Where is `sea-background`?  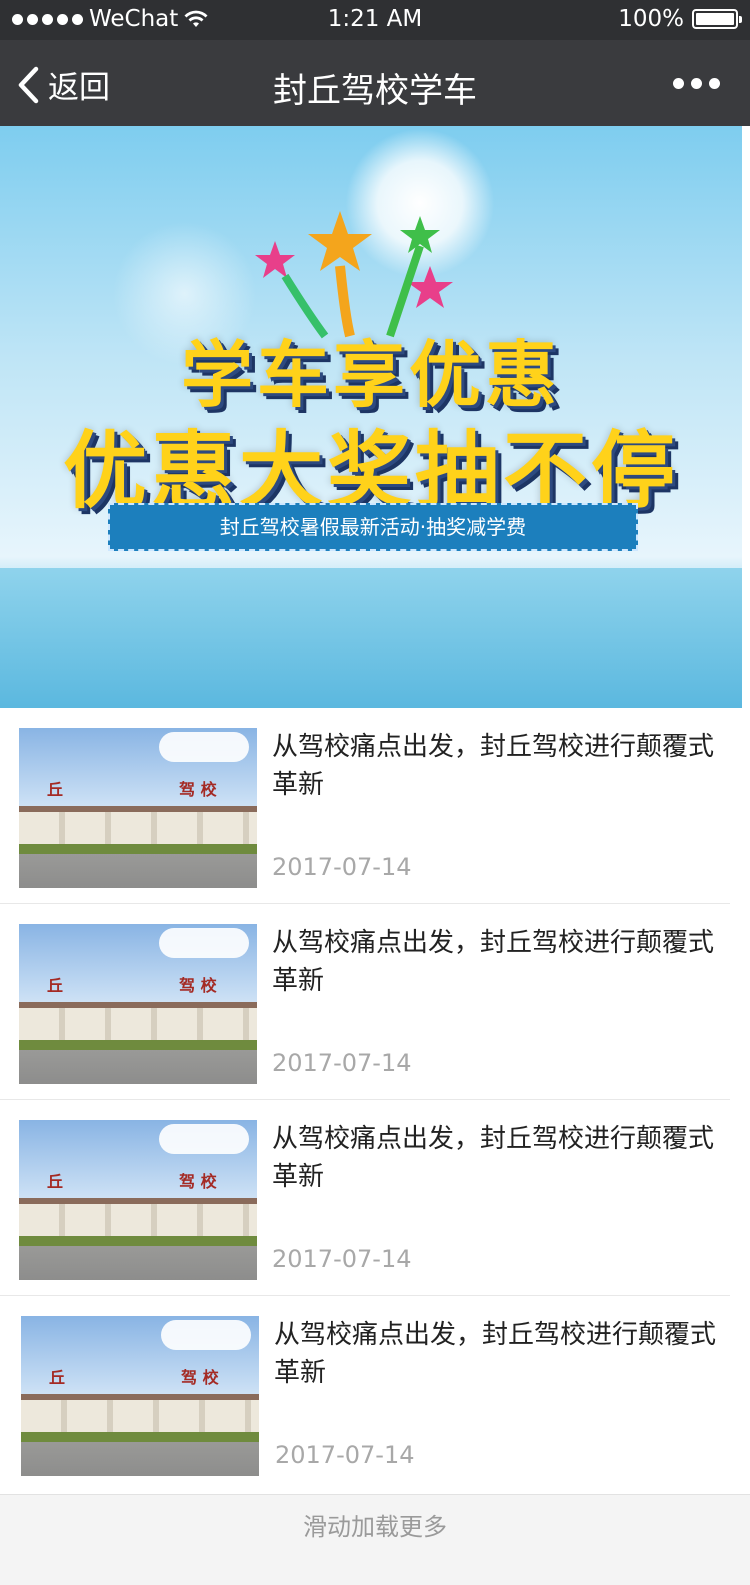 sea-background is located at coordinates (371, 638).